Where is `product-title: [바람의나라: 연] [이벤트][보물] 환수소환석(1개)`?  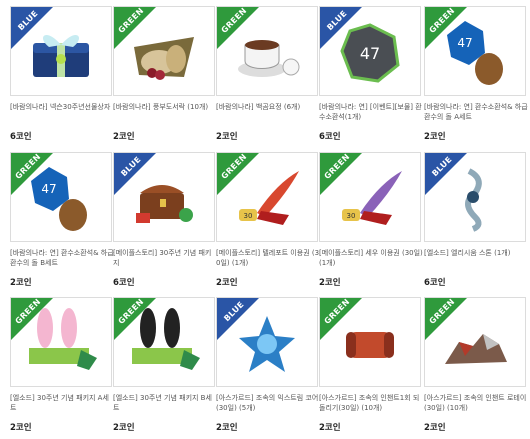
product-title: [바람의나라: 연] [이벤트][보물] 환수소환석(1개) is located at coordinates (371, 112).